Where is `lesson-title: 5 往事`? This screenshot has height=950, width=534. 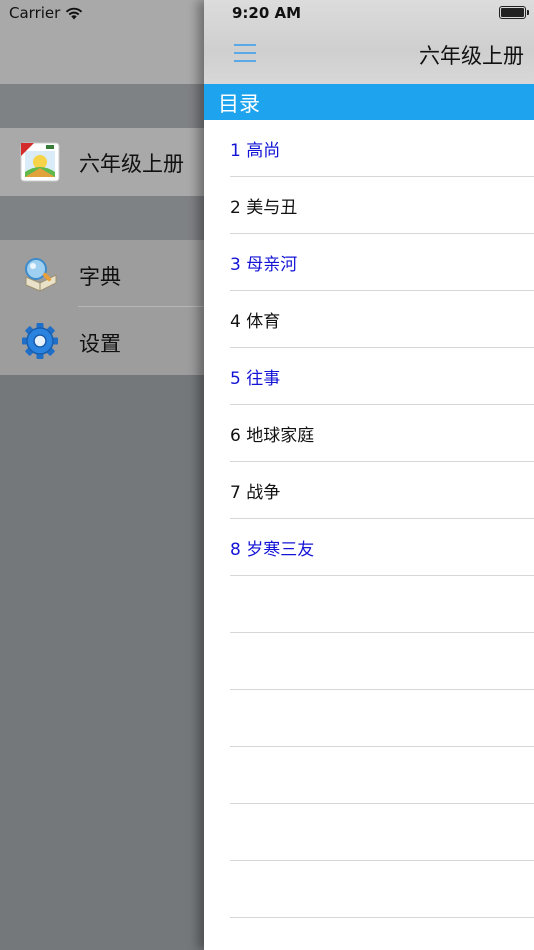 lesson-title: 5 往事 is located at coordinates (255, 379).